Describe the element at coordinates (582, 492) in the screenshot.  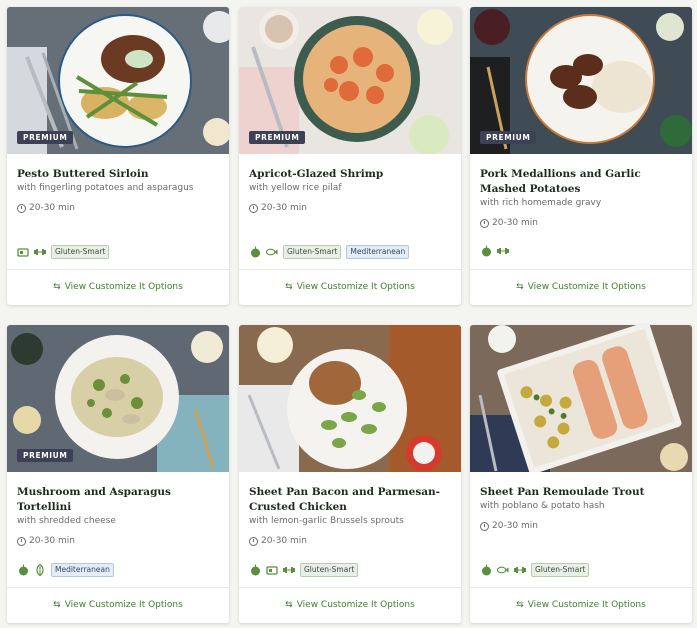
I see `meal-title: Sheet Pan Remoulade Trout` at that location.